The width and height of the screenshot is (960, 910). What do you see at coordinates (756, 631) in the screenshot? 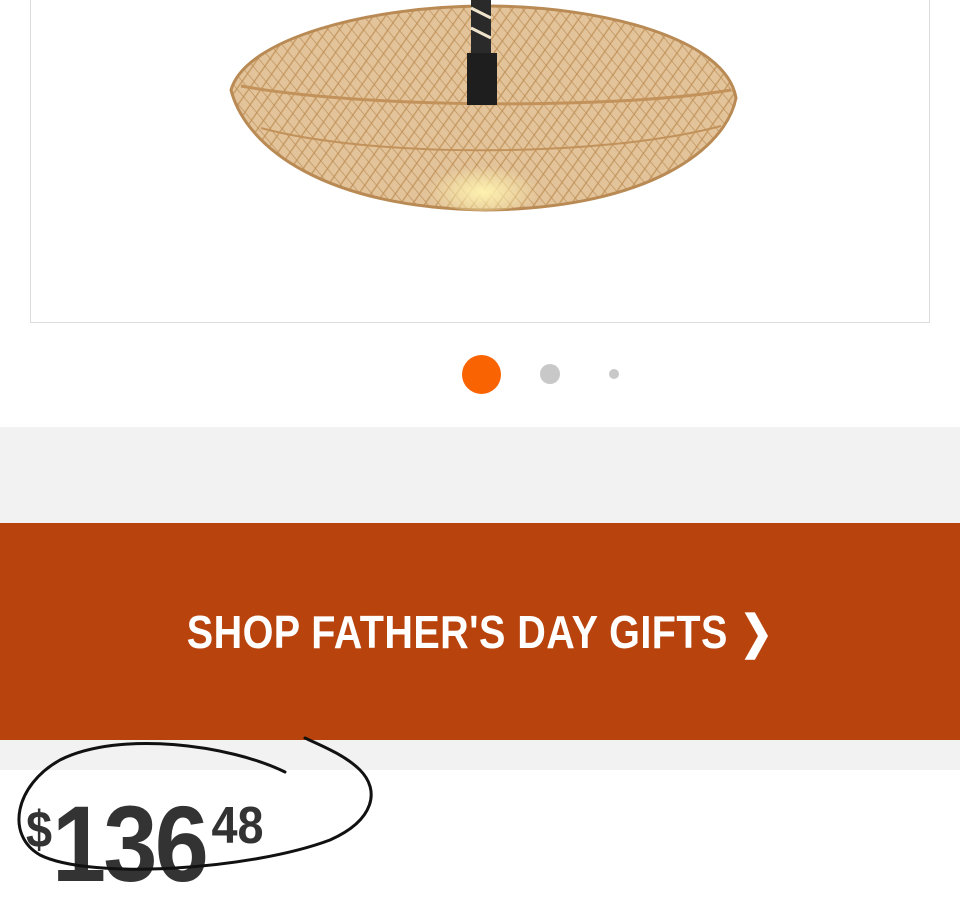
I see `chevron-right-icon: ❯` at bounding box center [756, 631].